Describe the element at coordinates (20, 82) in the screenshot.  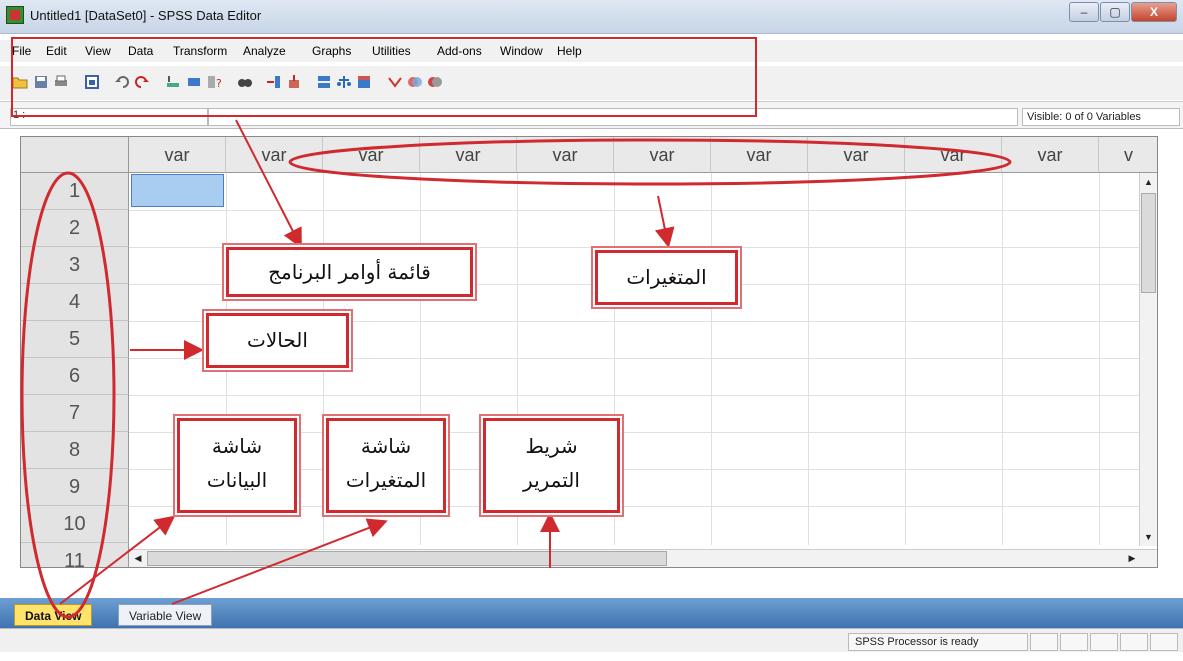
I see `open-icon` at that location.